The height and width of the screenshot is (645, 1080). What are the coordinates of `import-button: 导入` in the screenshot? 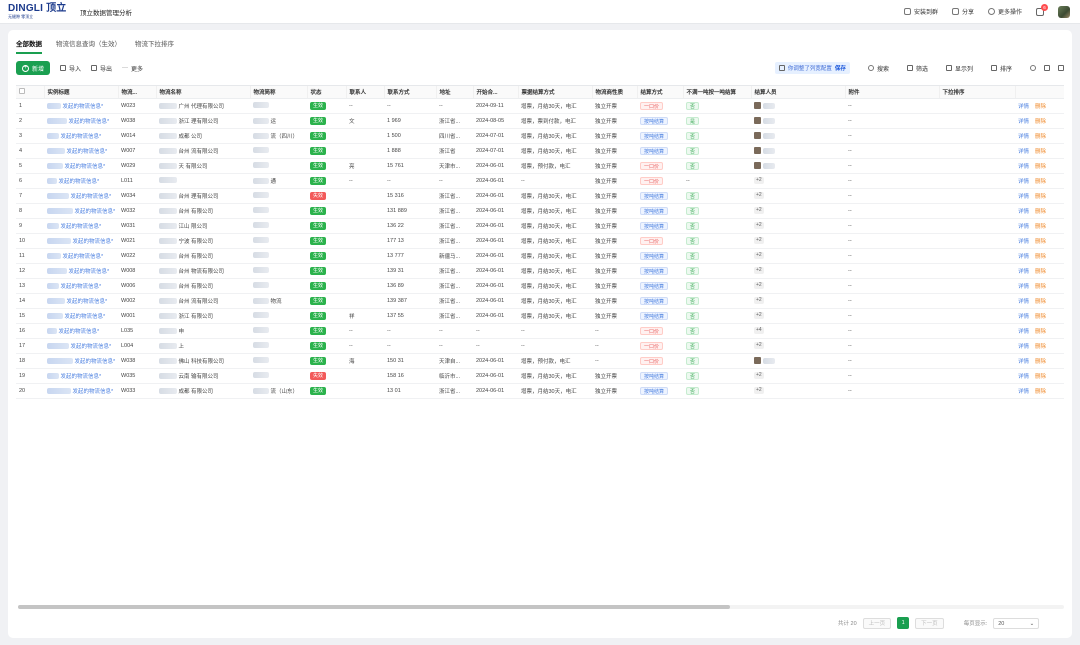 It's located at (70, 68).